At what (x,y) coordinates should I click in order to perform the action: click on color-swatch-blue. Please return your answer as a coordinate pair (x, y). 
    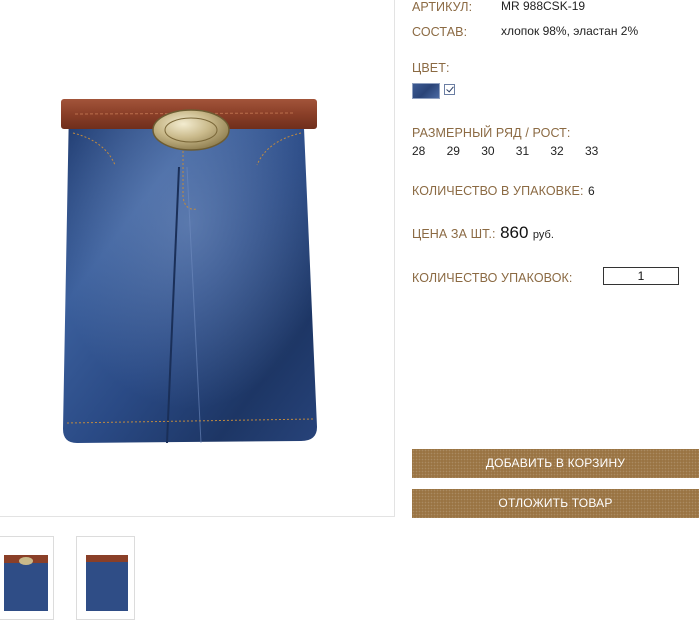
    Looking at the image, I should click on (426, 91).